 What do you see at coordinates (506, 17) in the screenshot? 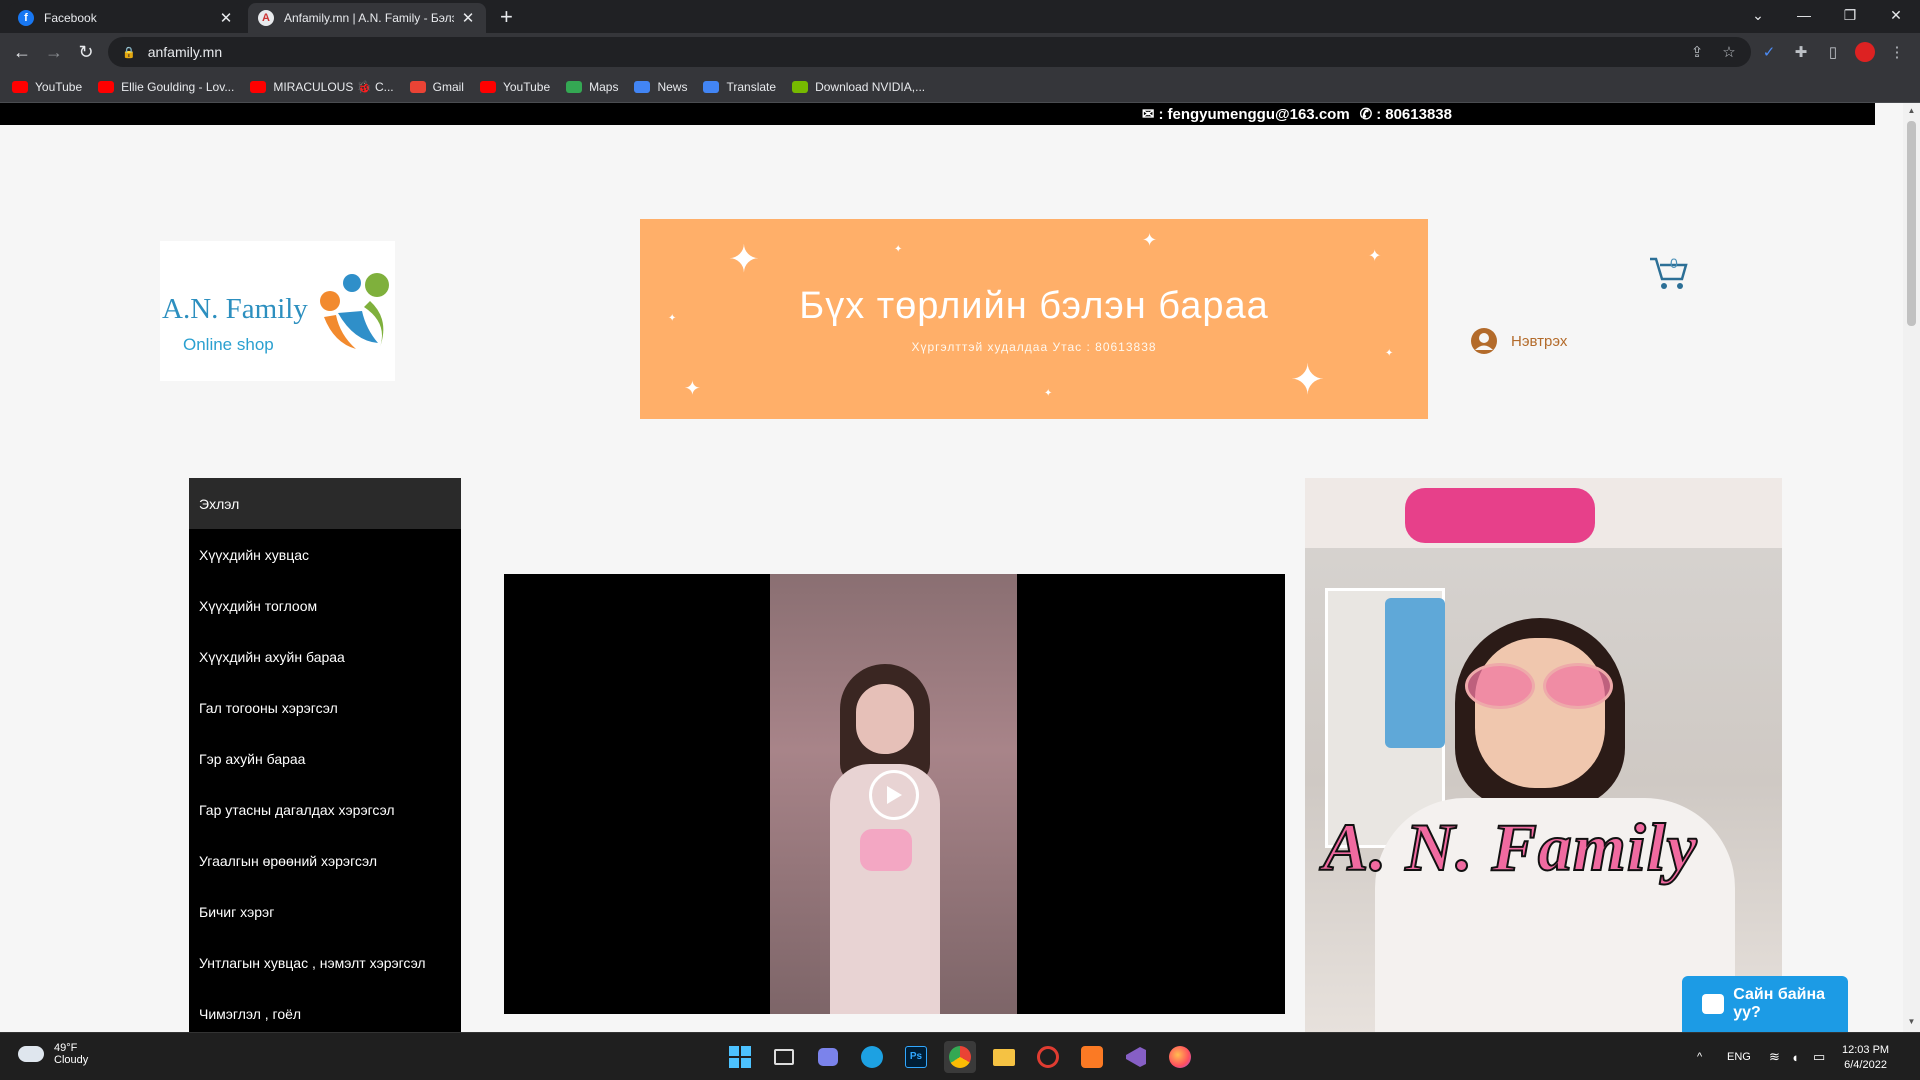
I see `new-tab-button: +` at bounding box center [506, 17].